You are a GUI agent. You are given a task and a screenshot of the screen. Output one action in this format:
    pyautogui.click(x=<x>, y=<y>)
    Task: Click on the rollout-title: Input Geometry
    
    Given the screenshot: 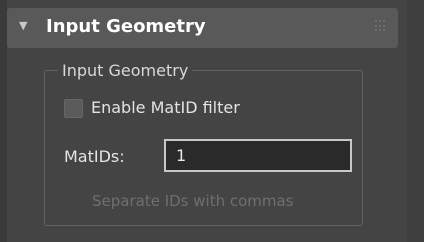 What is the action you would take?
    pyautogui.click(x=126, y=27)
    